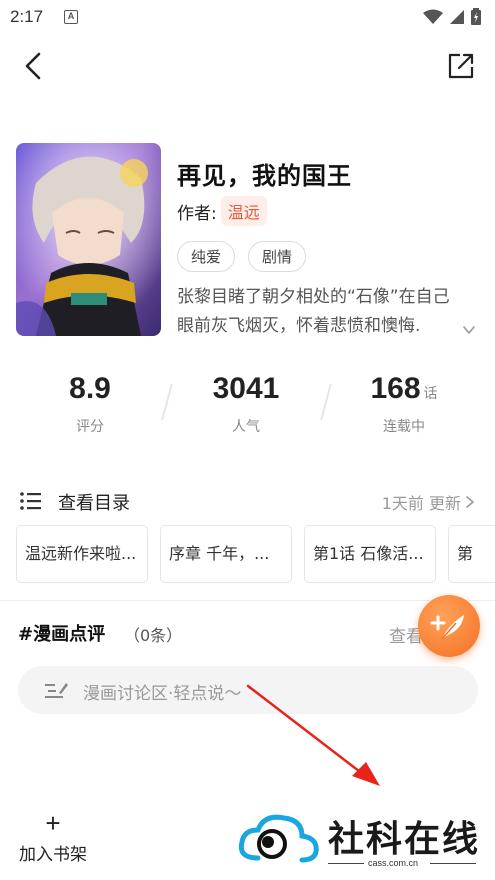  What do you see at coordinates (461, 66) in the screenshot?
I see `share-icon` at bounding box center [461, 66].